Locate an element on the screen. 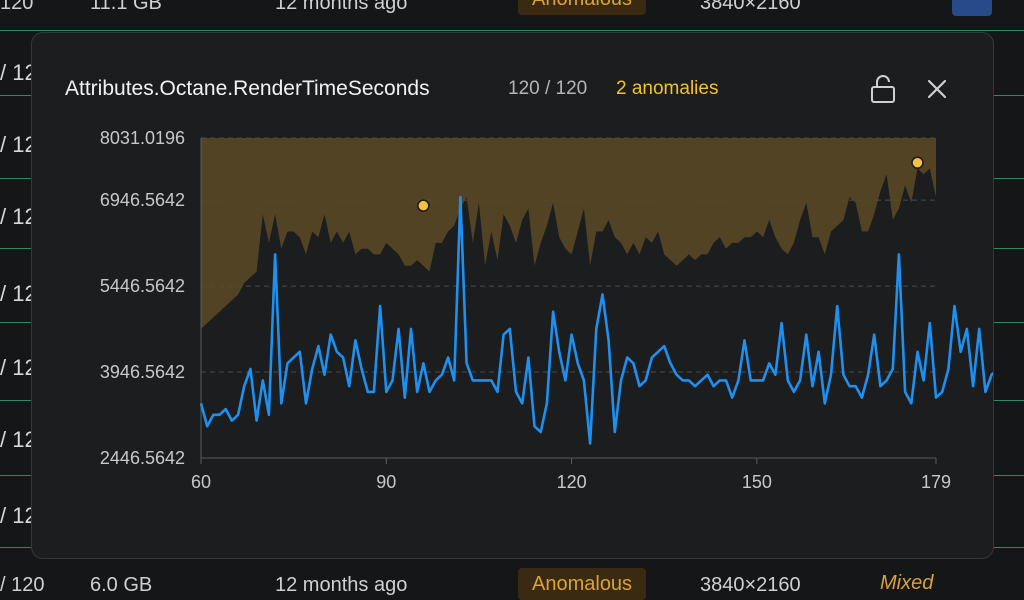 This screenshot has height=600, width=1024. x-tick-label: 60 is located at coordinates (201, 482).